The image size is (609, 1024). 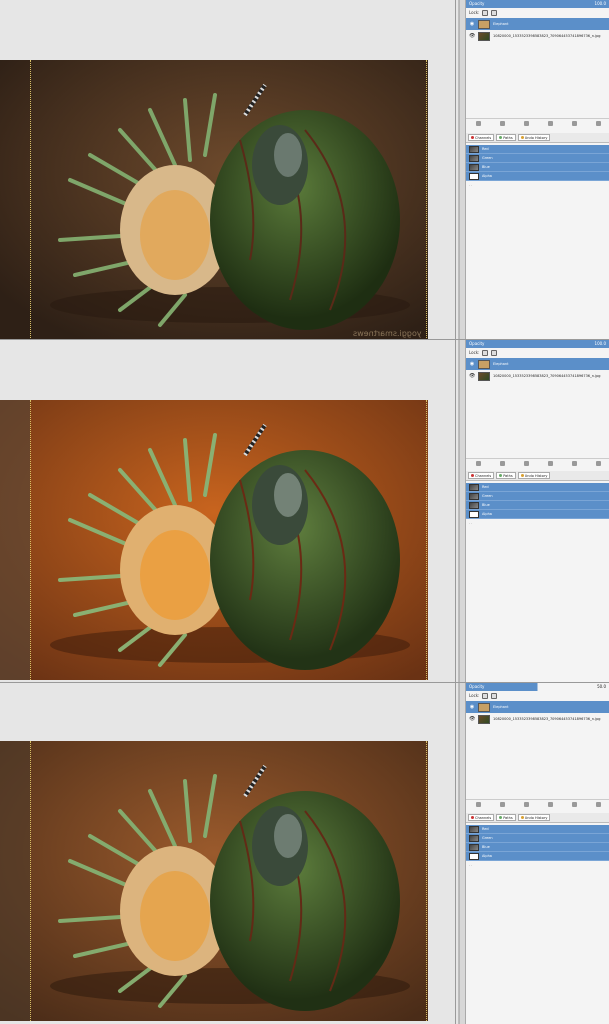 I want to click on channel-name: Blue, so click(x=486, y=167).